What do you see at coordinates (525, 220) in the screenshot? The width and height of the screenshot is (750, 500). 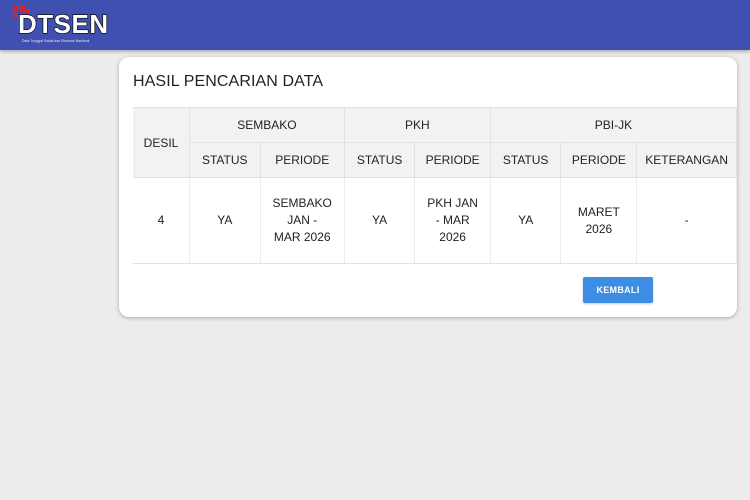 I see `cell-pbijk-status: YA` at bounding box center [525, 220].